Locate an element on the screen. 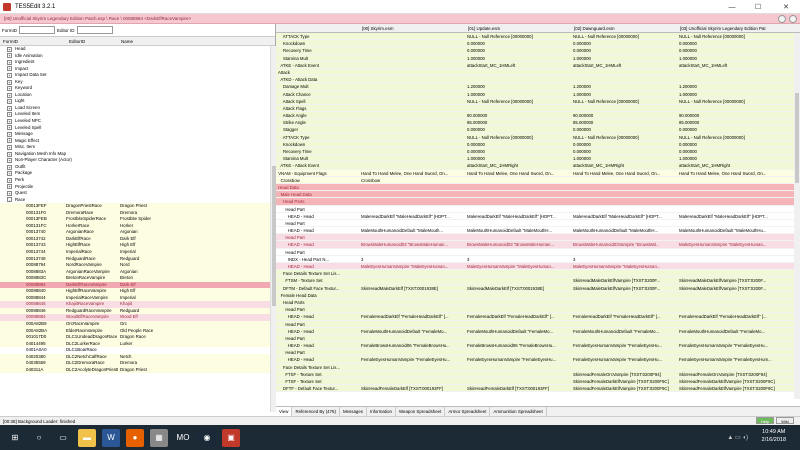 This screenshot has width=800, height=450. grid-scroll-thumb is located at coordinates (797, 138).